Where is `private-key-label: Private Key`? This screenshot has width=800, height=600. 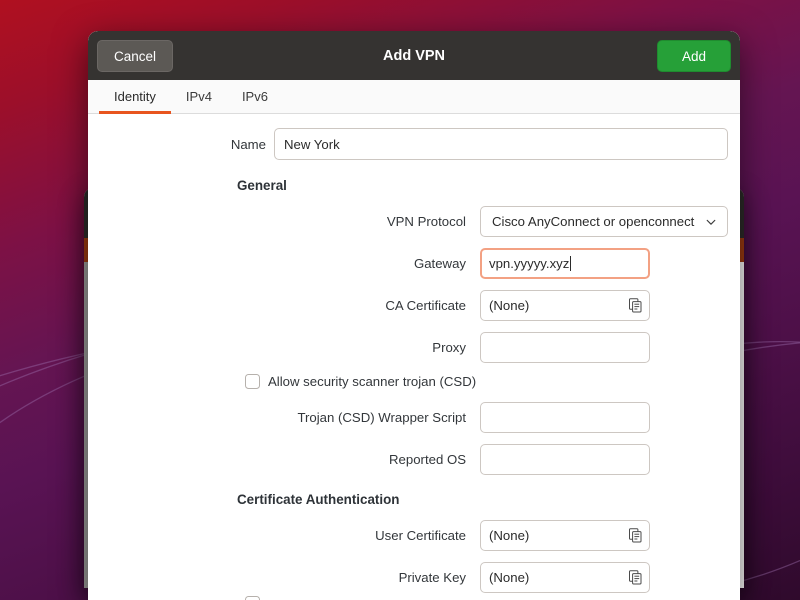 private-key-label: Private Key is located at coordinates (432, 577).